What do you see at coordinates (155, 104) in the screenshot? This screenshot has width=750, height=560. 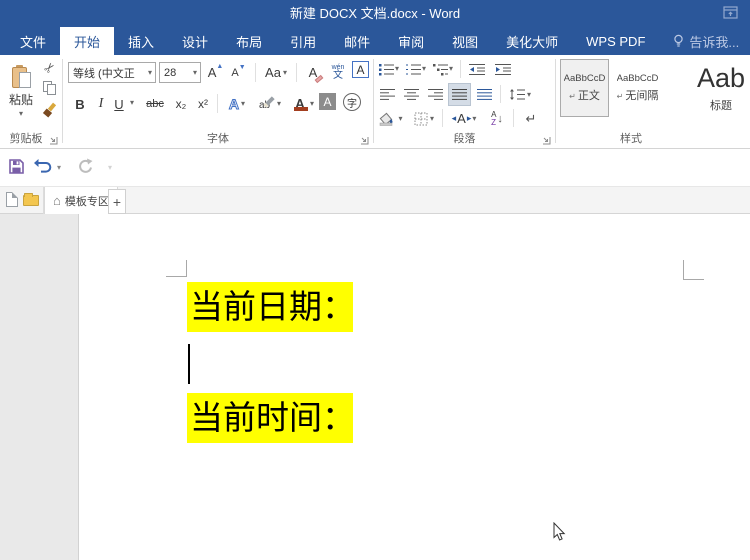 I see `strikethrough-button: abc` at bounding box center [155, 104].